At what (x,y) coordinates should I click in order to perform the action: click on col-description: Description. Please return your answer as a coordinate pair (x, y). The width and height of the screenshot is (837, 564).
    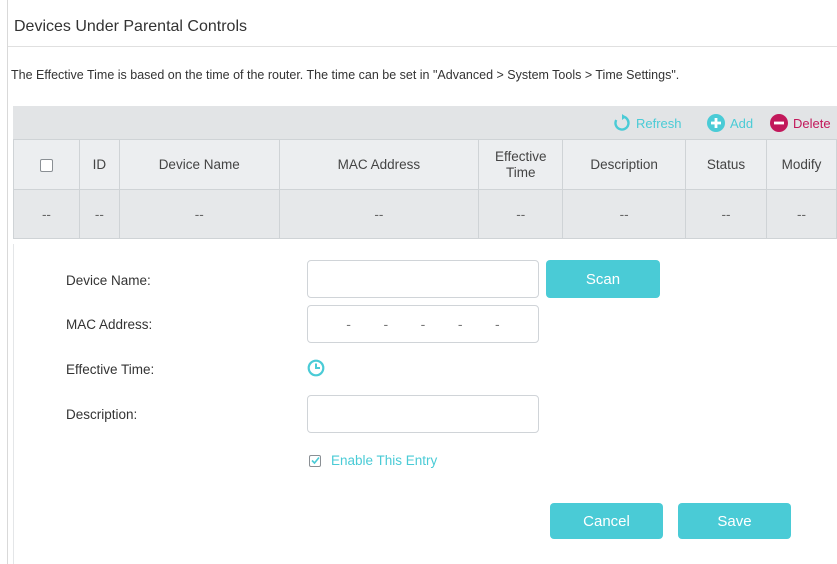
    Looking at the image, I should click on (624, 164).